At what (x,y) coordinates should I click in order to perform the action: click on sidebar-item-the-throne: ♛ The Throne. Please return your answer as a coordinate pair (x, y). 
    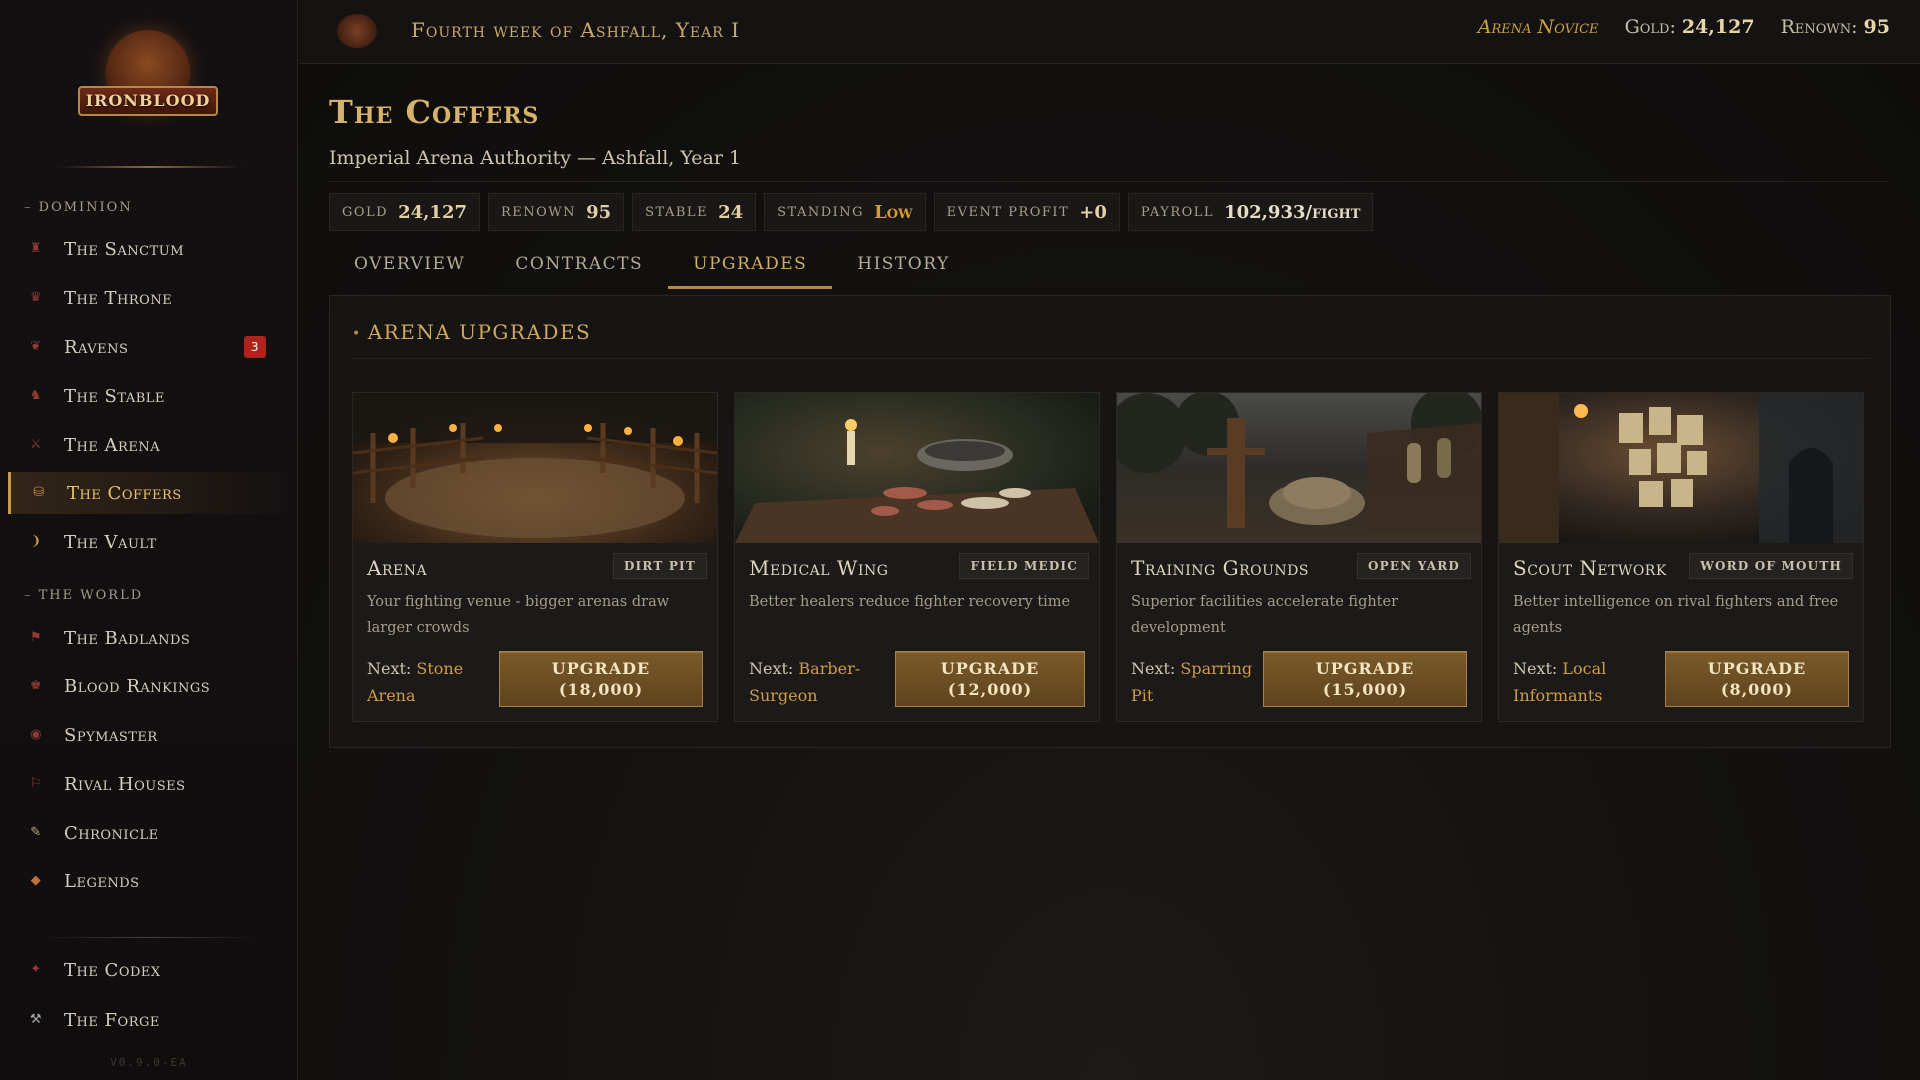
    Looking at the image, I should click on (149, 298).